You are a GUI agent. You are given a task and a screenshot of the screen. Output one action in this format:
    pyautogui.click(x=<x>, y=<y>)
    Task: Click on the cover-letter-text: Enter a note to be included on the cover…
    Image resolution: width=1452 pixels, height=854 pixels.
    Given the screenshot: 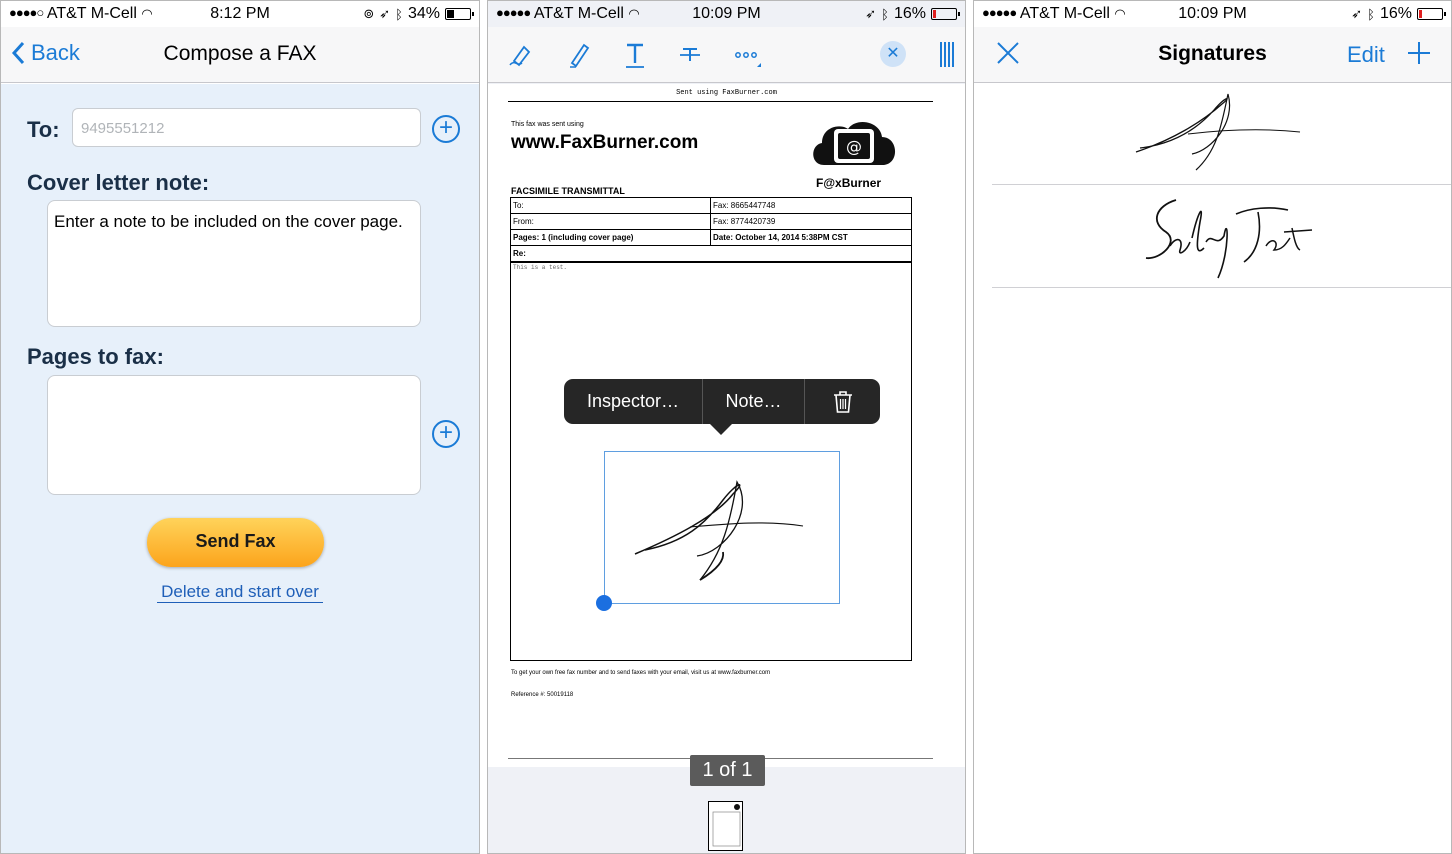 What is the action you would take?
    pyautogui.click(x=228, y=221)
    